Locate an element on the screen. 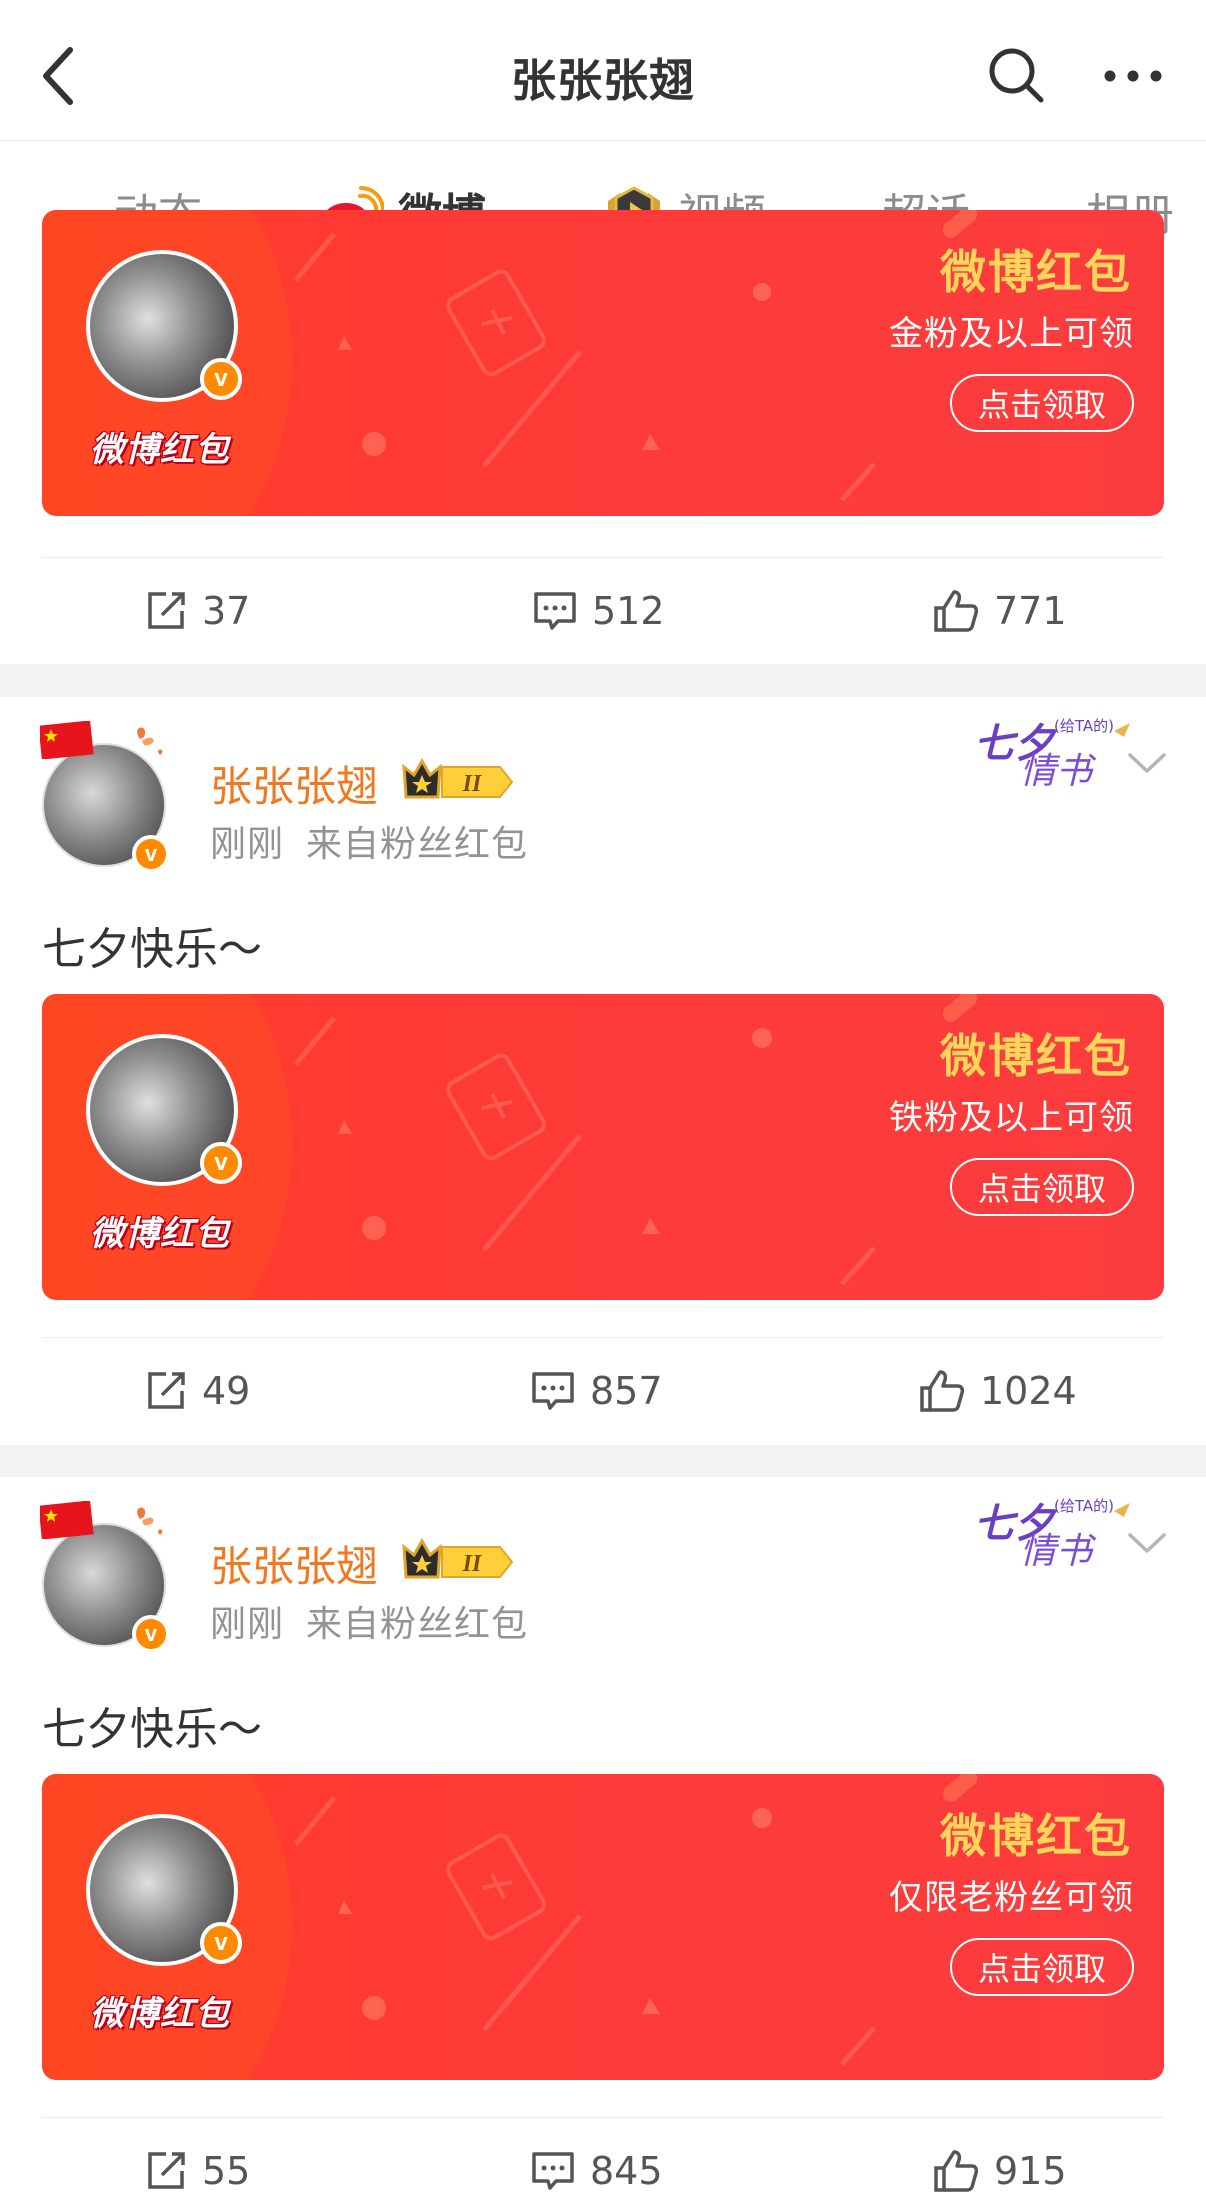 Image resolution: width=1206 pixels, height=2199 pixels. like-button: 771 is located at coordinates (999, 611).